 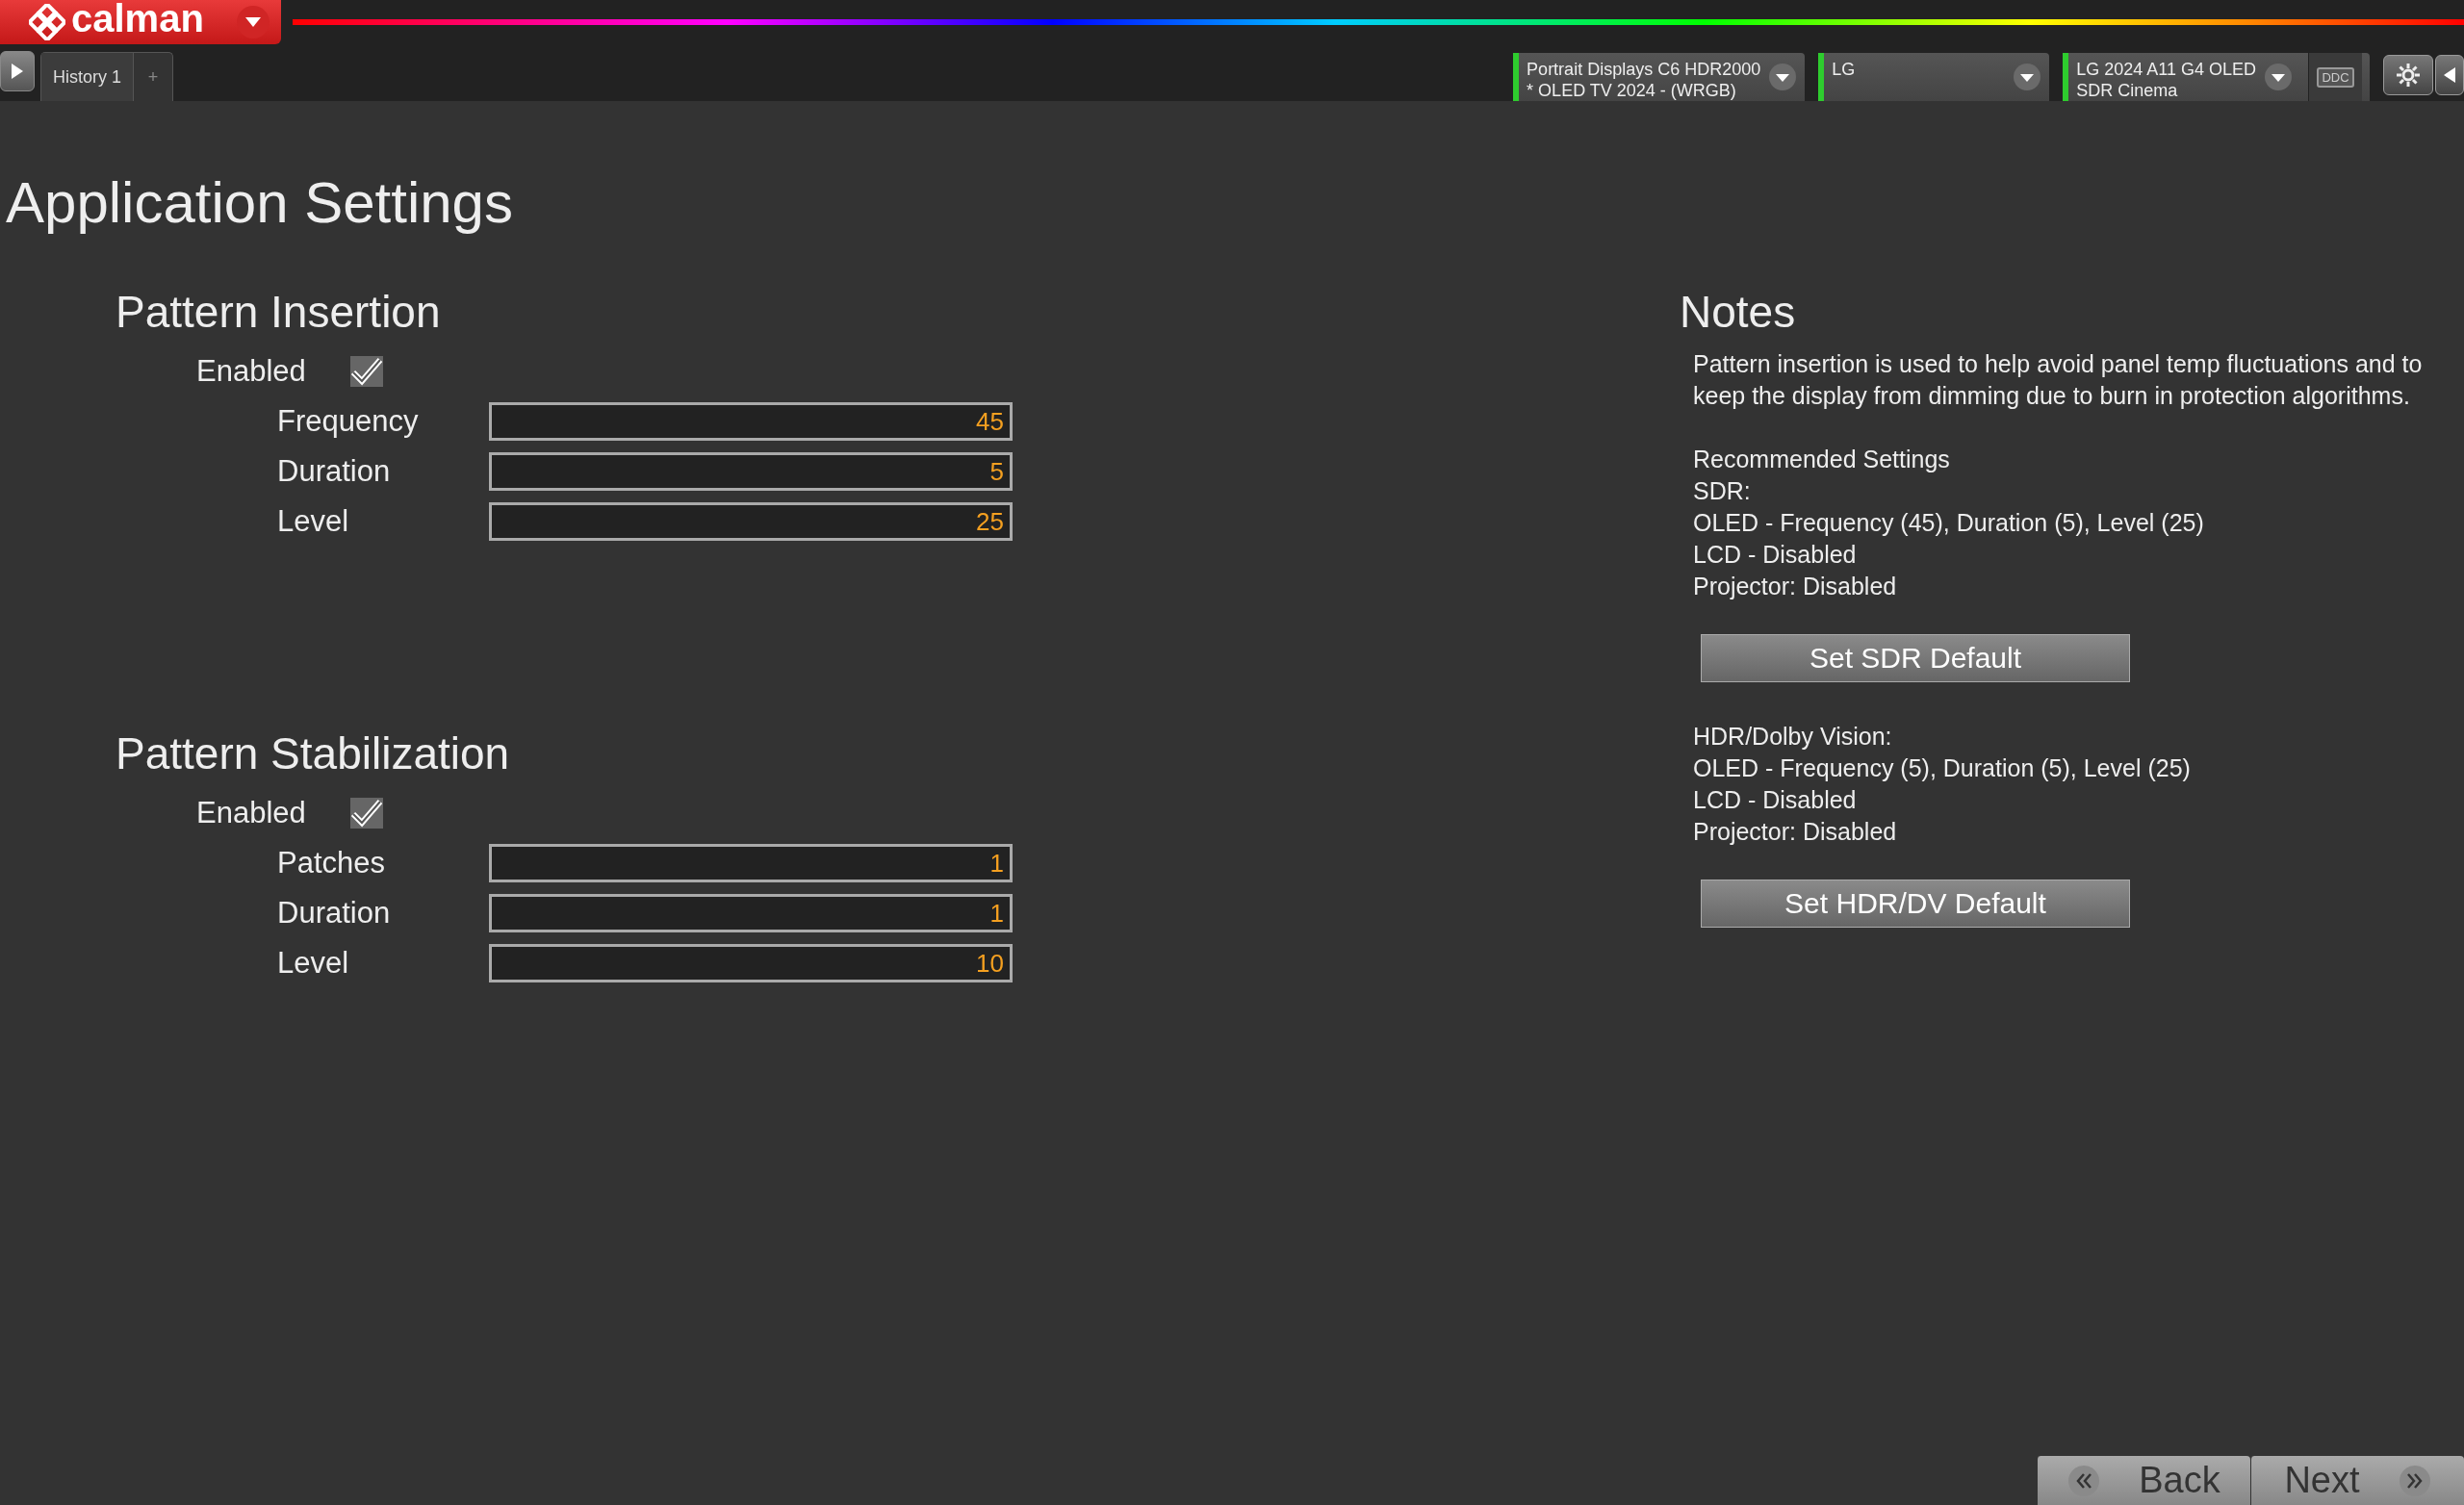 I want to click on collapse-button, so click(x=2449, y=75).